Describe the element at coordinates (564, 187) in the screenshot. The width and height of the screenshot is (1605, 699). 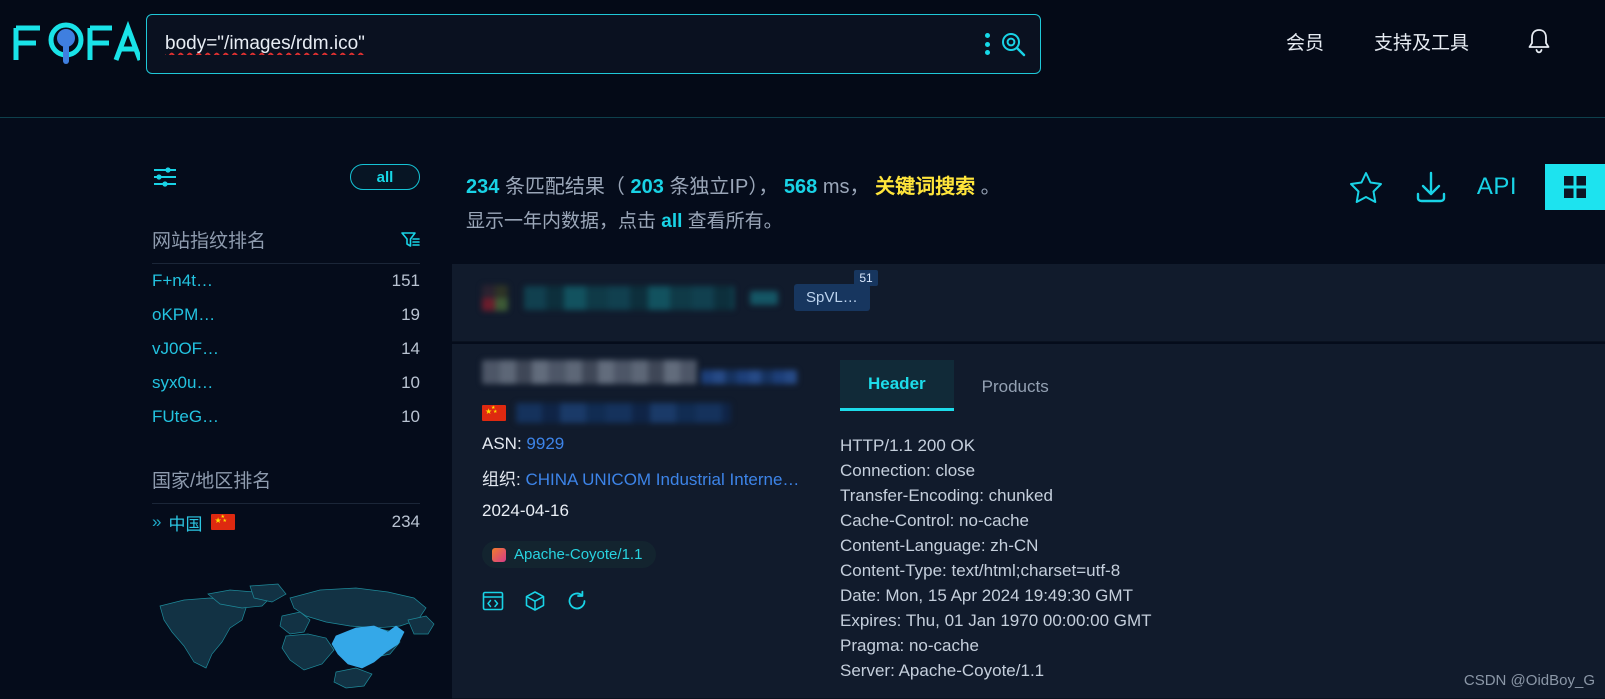
I see `results-total-suffix: 条匹配结果（` at that location.